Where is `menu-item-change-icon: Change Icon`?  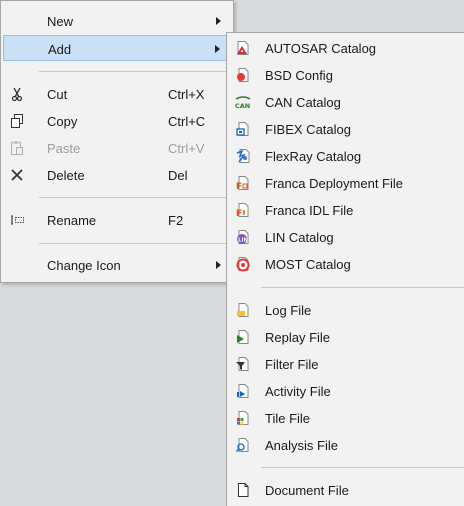
menu-item-change-icon: Change Icon is located at coordinates (117, 265).